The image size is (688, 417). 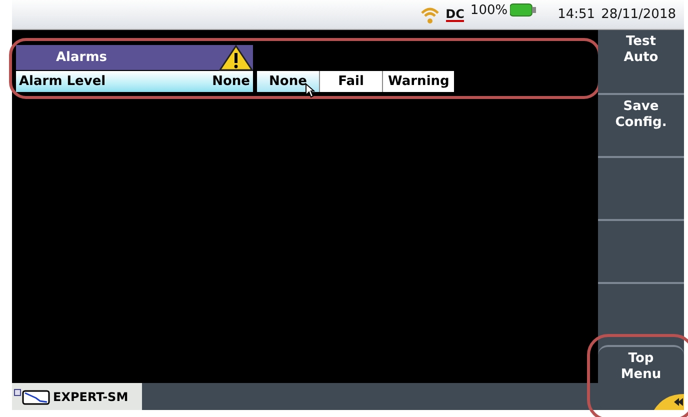 I want to click on fiber-trace-icon, so click(x=32, y=396).